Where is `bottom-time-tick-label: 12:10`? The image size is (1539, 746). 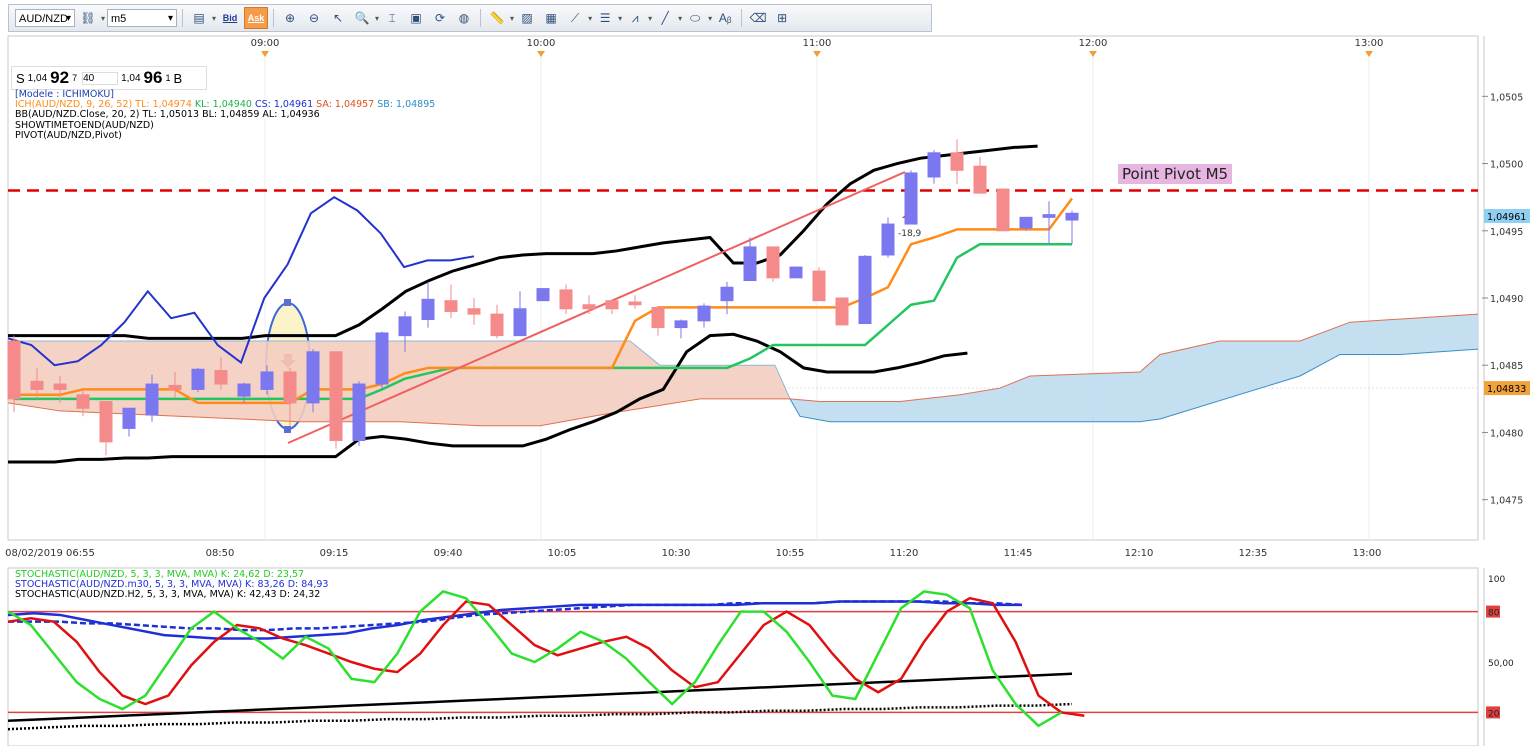 bottom-time-tick-label: 12:10 is located at coordinates (1139, 553).